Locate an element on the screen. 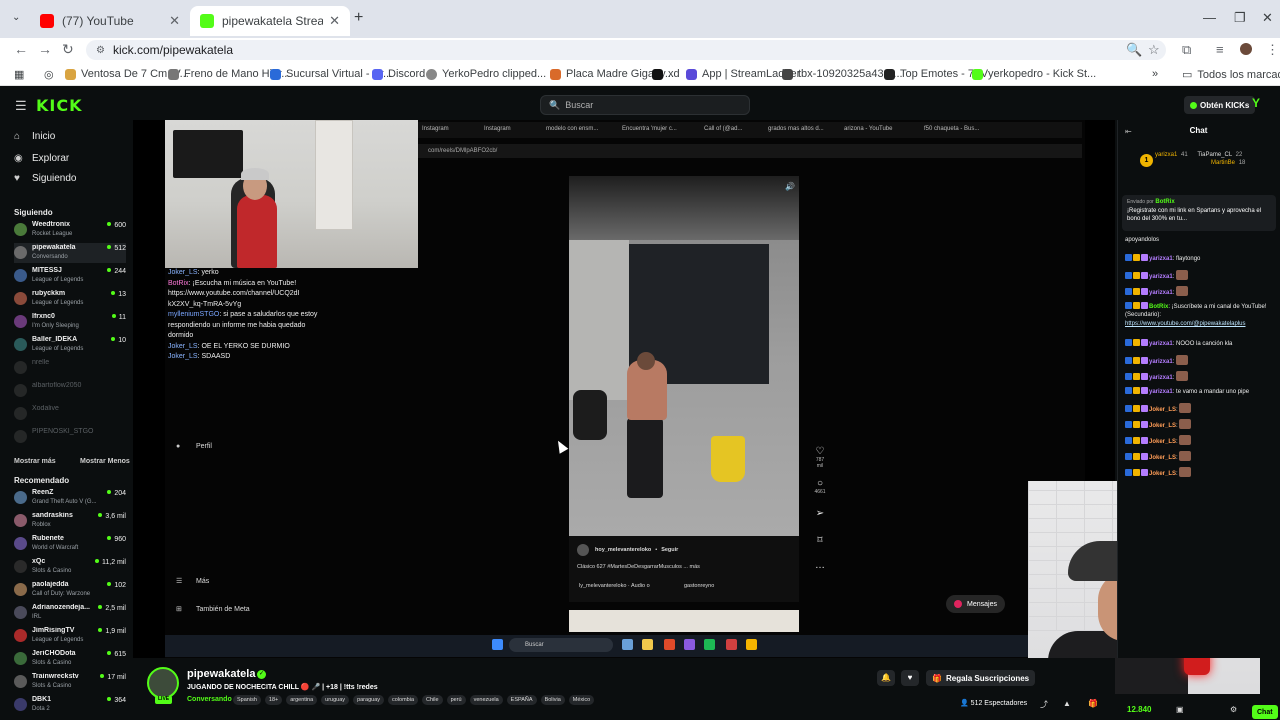 The width and height of the screenshot is (1280, 720). nav-siguiendo: ♥ Siguiendo is located at coordinates (45, 178).